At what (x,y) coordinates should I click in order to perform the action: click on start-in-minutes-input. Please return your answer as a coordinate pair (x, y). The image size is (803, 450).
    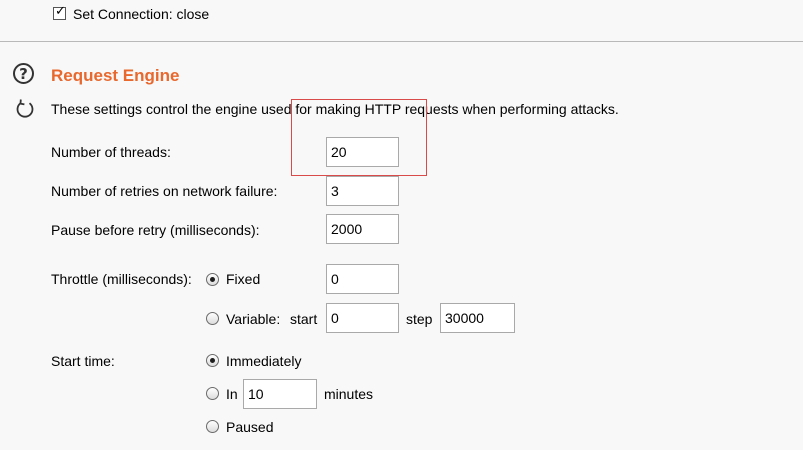
    Looking at the image, I should click on (280, 394).